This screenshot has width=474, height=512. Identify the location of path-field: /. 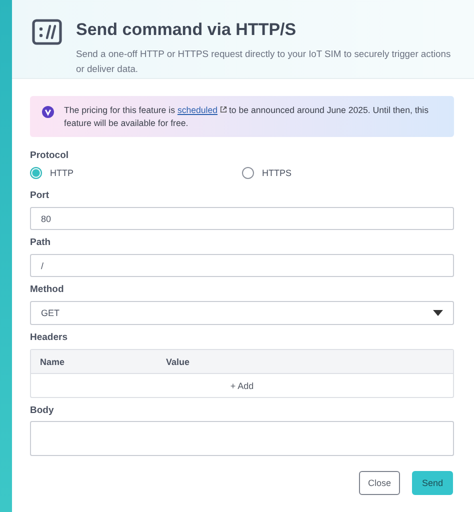
(242, 265).